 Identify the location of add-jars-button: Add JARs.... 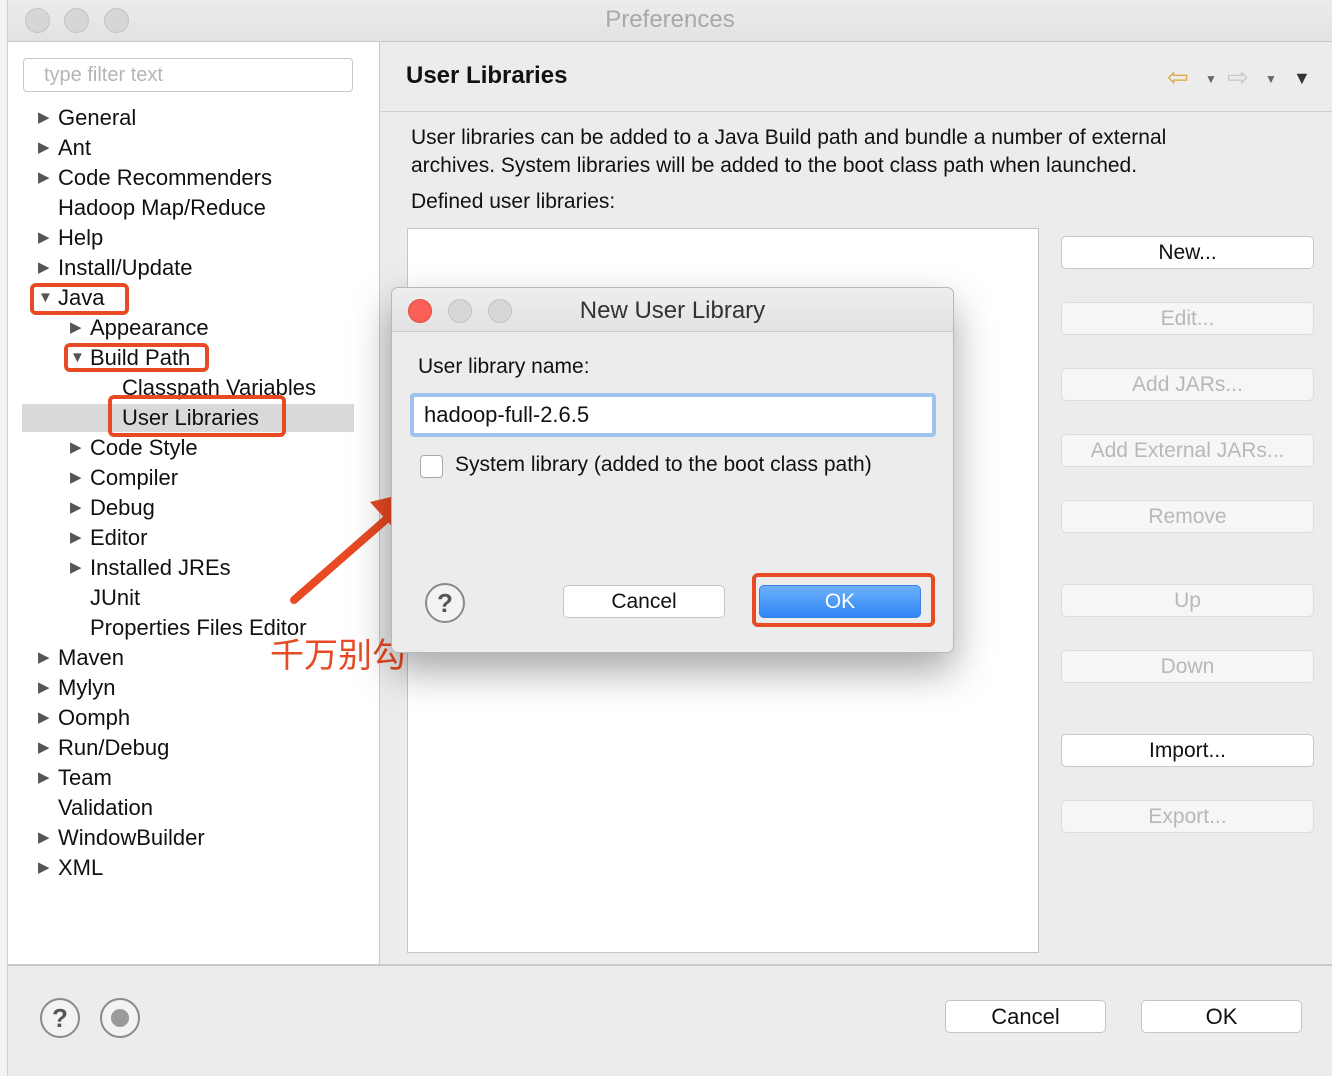
(1187, 384).